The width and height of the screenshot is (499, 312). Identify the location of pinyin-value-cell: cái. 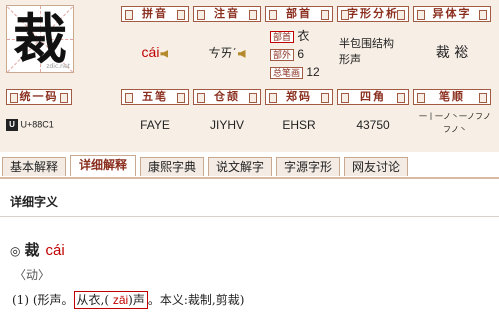
(155, 52).